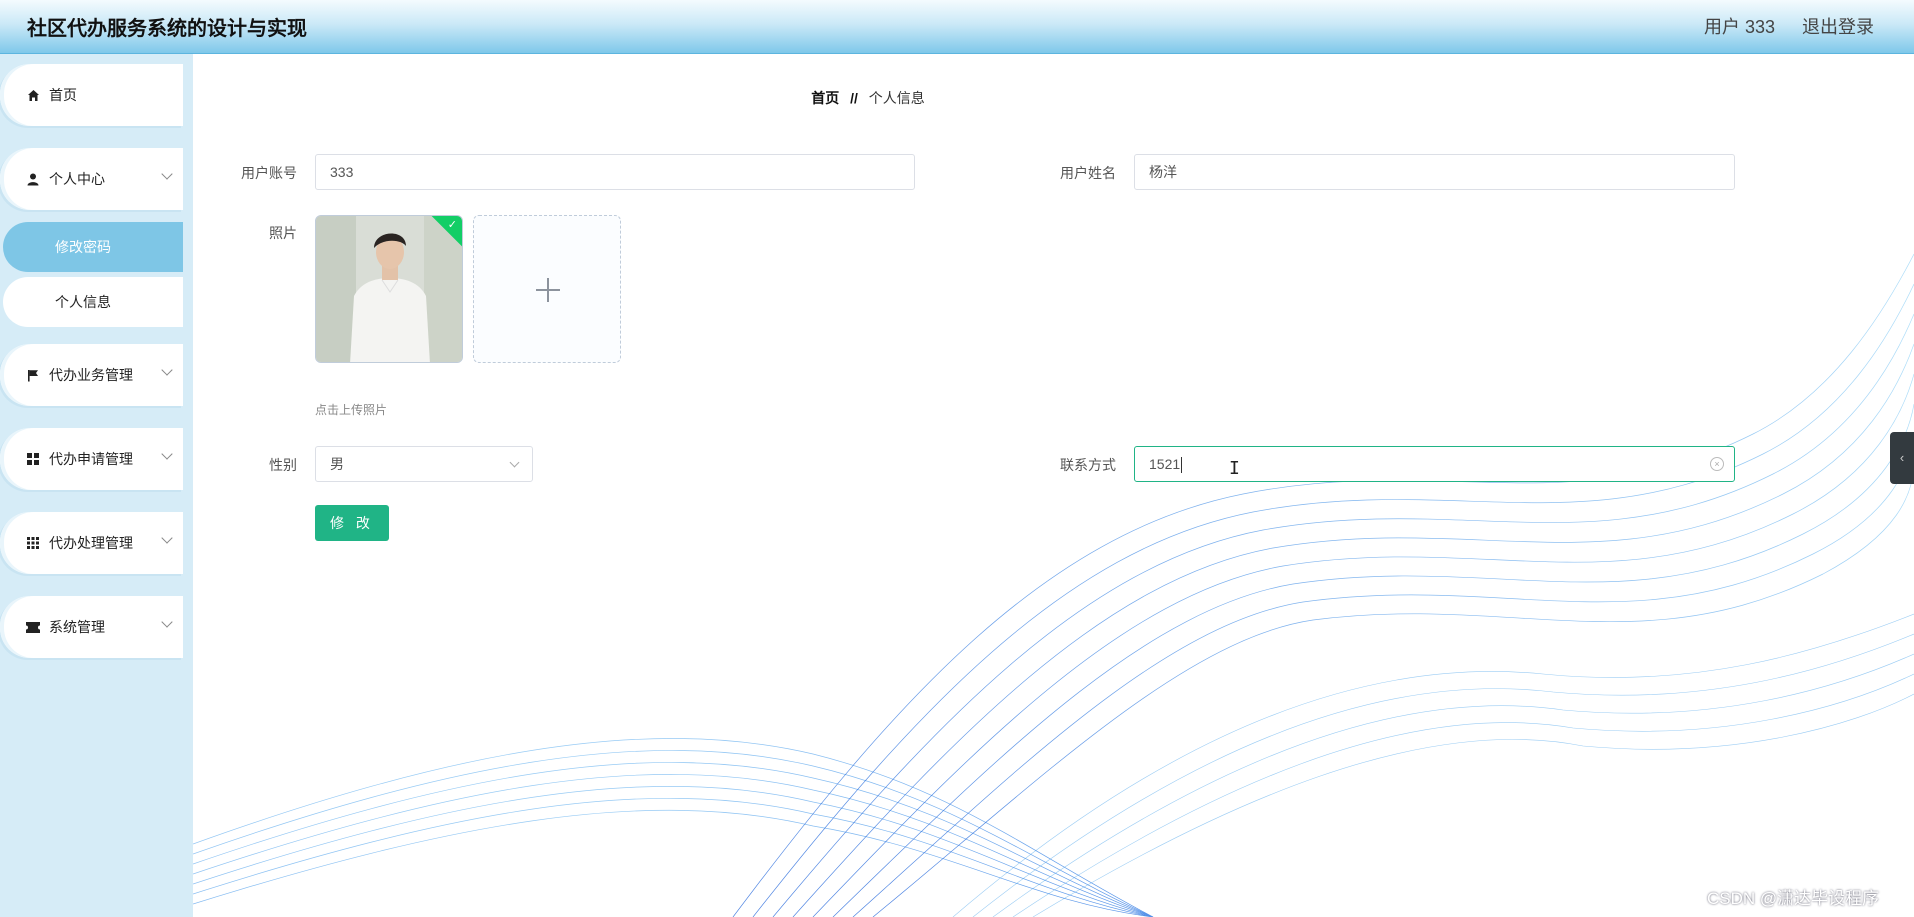  I want to click on person-photo-image, so click(389, 289).